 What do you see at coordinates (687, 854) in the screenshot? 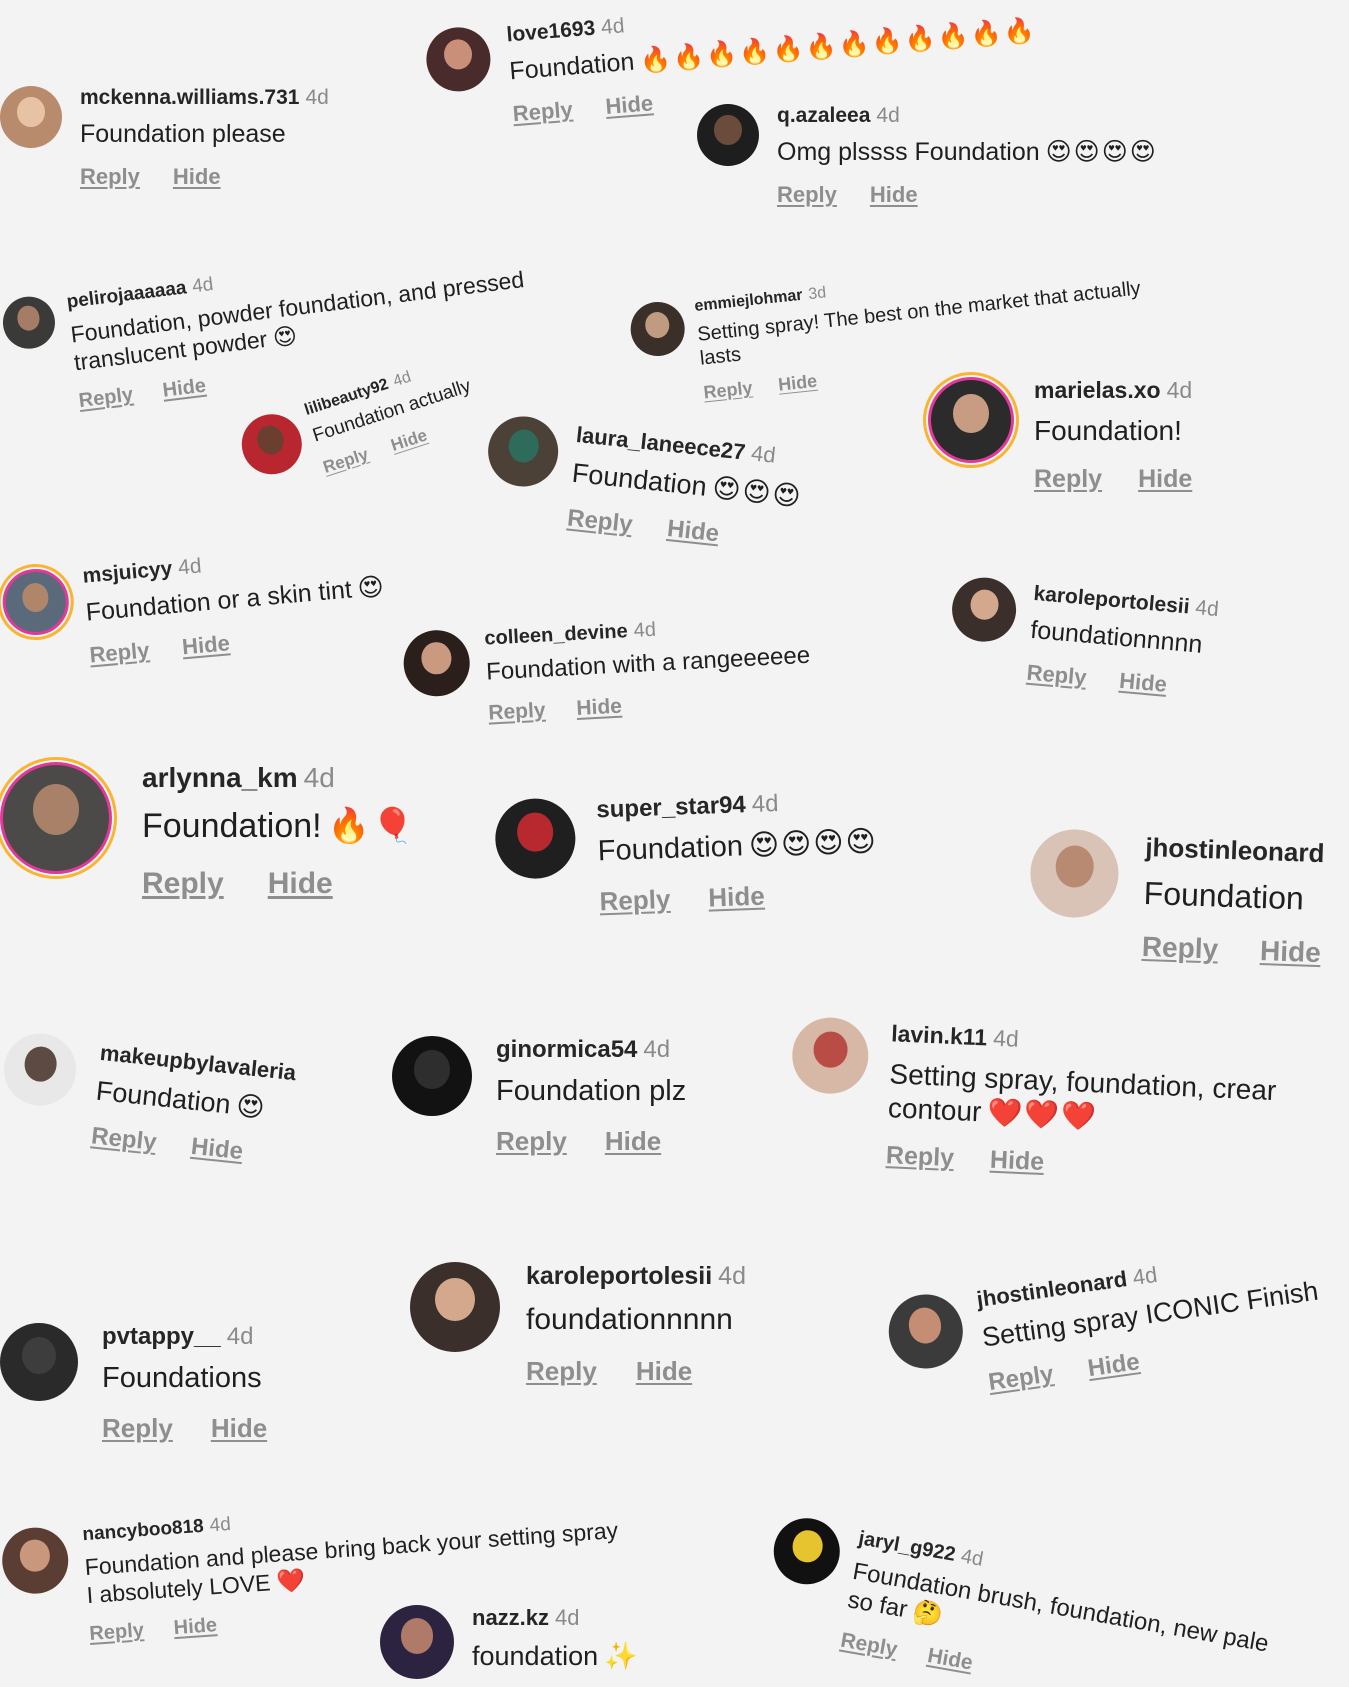
I see `comment-card: super_star94 4d Foundation 😍😍😍😍 Reply Hide` at bounding box center [687, 854].